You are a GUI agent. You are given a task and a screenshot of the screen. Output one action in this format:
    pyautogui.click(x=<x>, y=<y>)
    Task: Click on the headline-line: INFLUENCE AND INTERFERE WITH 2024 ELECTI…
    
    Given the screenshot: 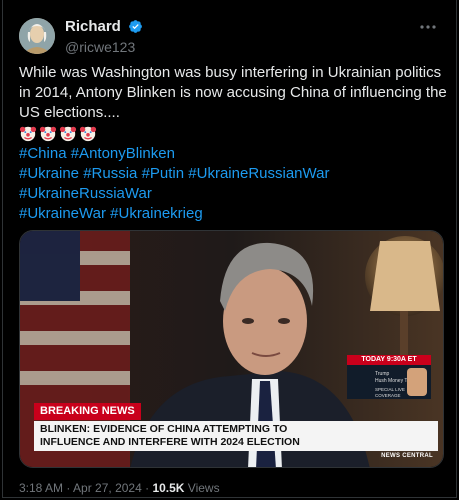 What is the action you would take?
    pyautogui.click(x=170, y=442)
    